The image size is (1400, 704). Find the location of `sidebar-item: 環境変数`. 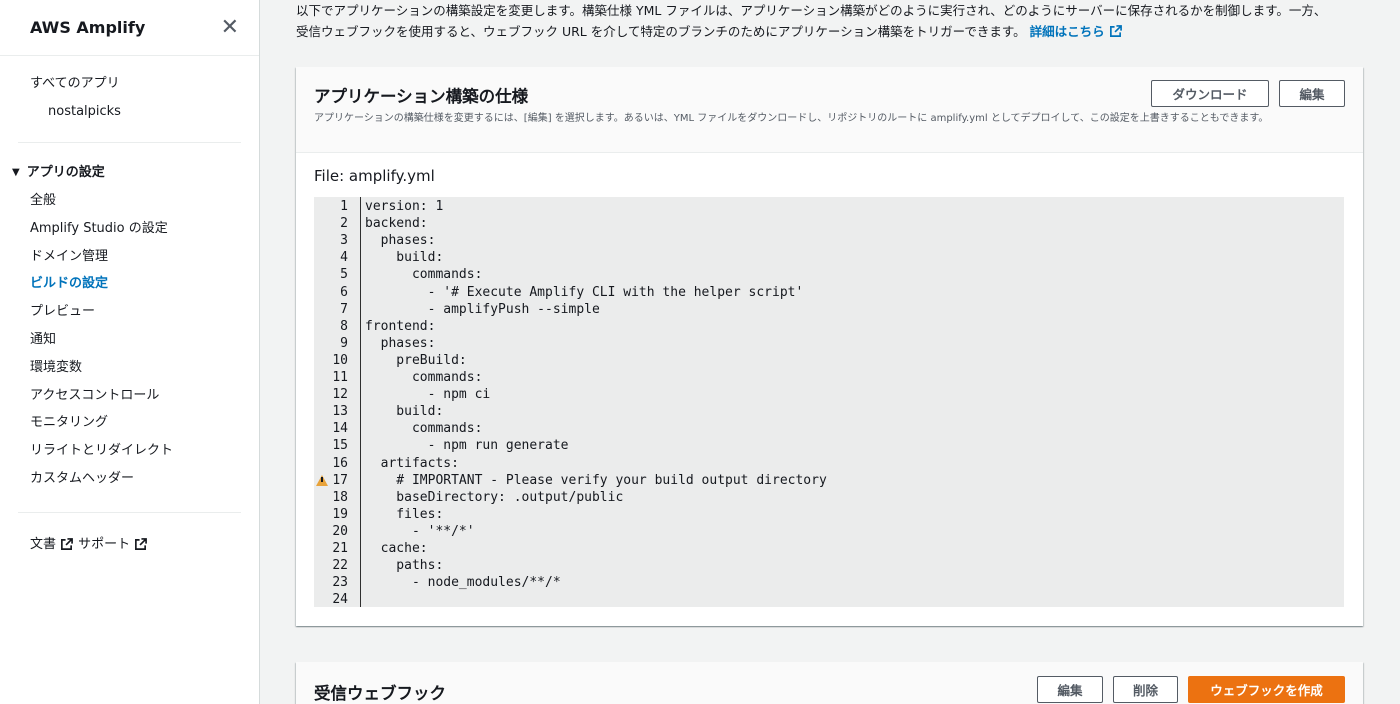

sidebar-item: 環境変数 is located at coordinates (129, 368).